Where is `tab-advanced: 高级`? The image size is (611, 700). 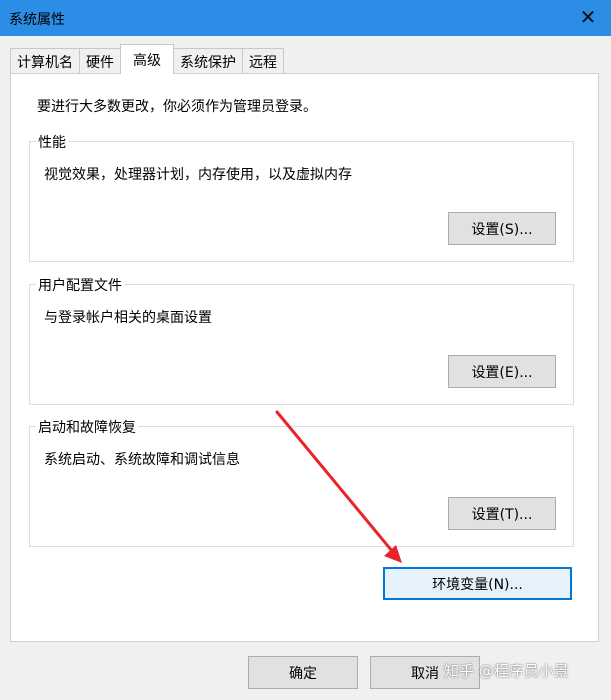 tab-advanced: 高级 is located at coordinates (147, 59).